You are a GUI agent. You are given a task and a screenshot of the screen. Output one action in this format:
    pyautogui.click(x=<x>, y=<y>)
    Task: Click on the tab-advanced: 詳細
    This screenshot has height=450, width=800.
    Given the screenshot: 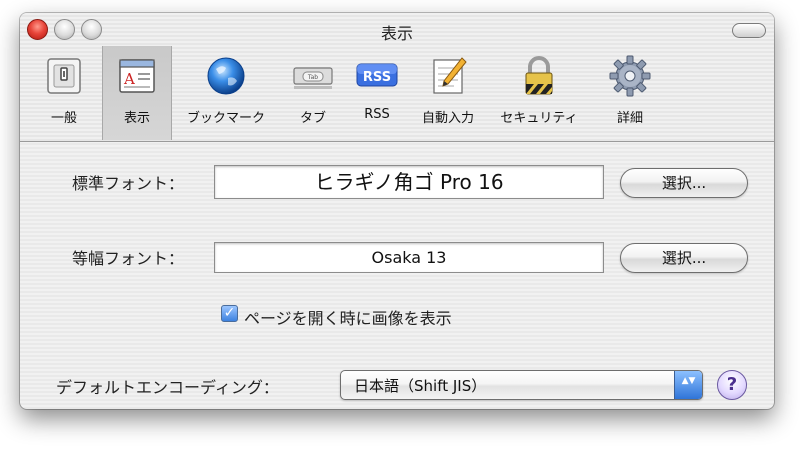 What is the action you would take?
    pyautogui.click(x=630, y=93)
    